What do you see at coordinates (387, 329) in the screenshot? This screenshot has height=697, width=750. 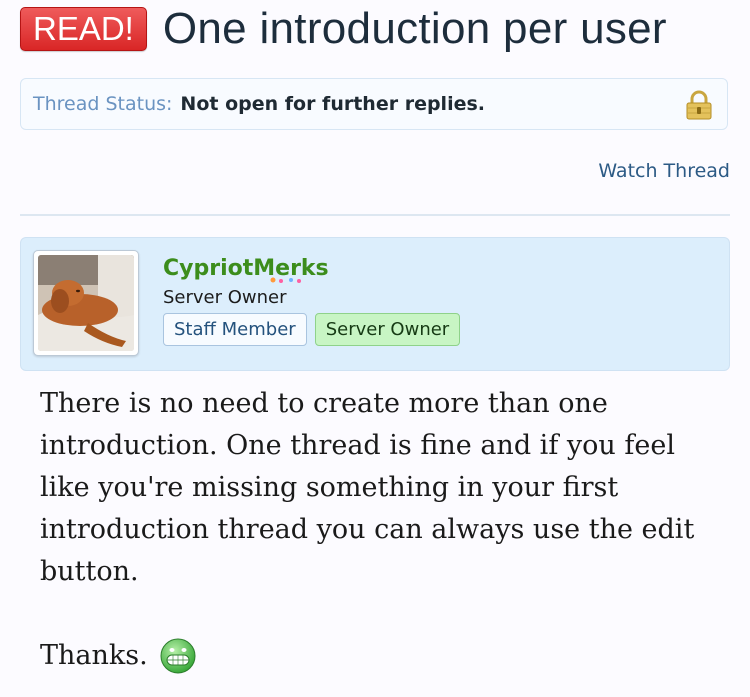 I see `server-owner-badge: Server Owner` at bounding box center [387, 329].